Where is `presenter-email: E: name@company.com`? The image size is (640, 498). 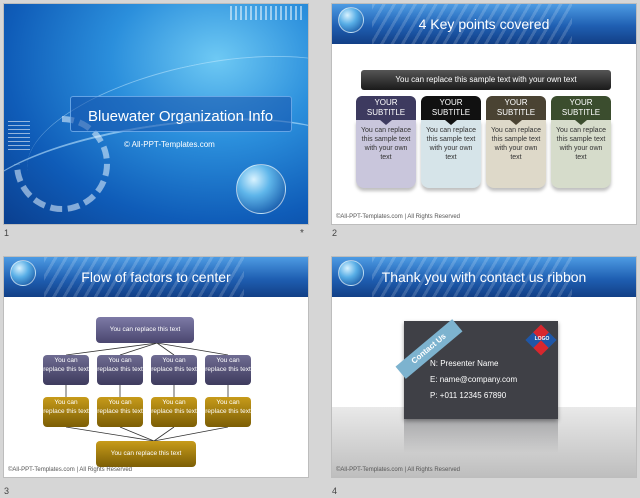
presenter-email: E: name@company.com is located at coordinates (474, 379).